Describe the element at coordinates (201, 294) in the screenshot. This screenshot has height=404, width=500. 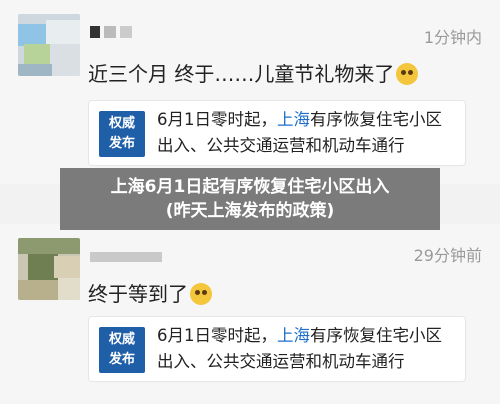
I see `surprised-face-emoji-icon` at that location.